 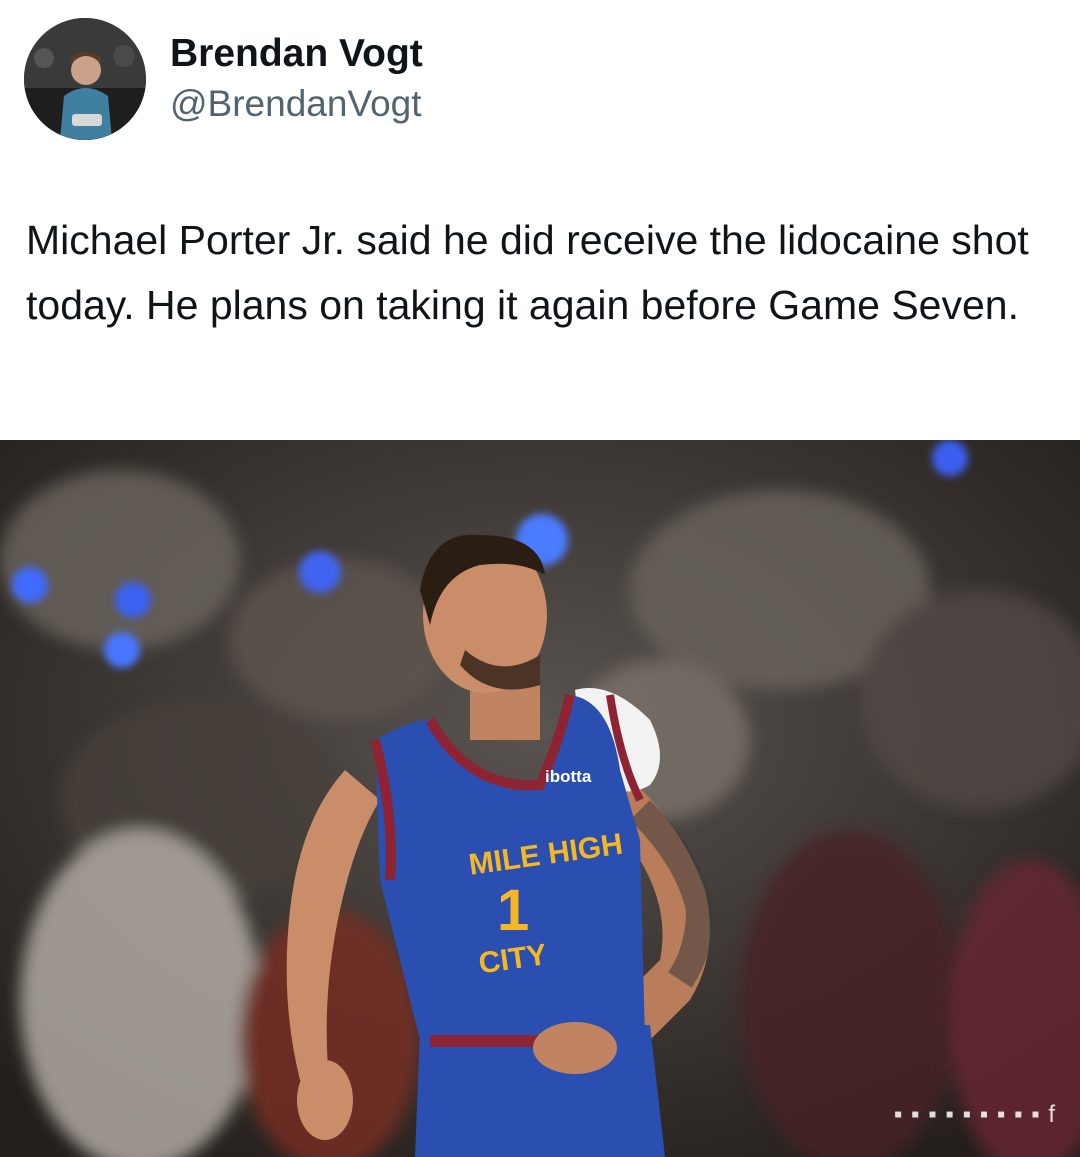 What do you see at coordinates (513, 910) in the screenshot?
I see `jersey-number: 1` at bounding box center [513, 910].